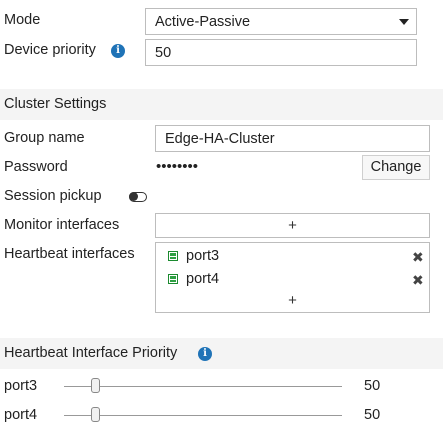 The image size is (443, 435). Describe the element at coordinates (292, 300) in the screenshot. I see `heartbeat-interfaces-add: +` at that location.